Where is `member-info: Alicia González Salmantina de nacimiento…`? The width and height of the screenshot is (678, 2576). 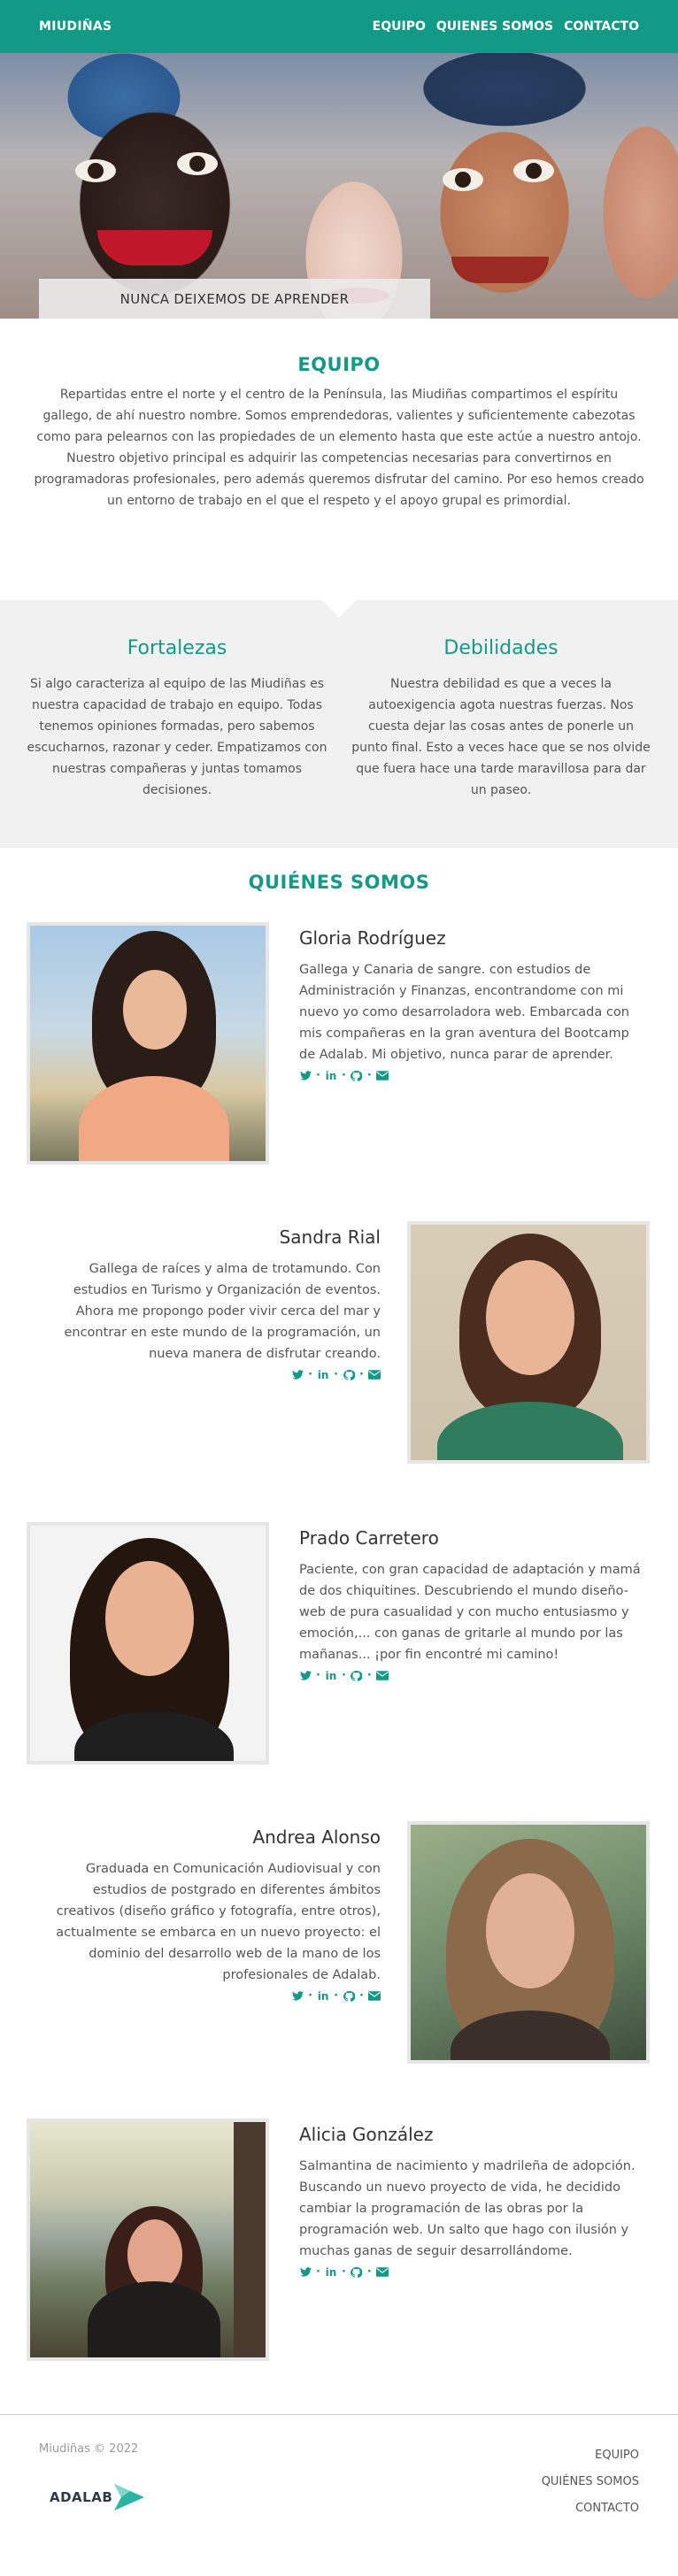
member-info: Alicia González Salmantina de nacimiento… is located at coordinates (470, 2198).